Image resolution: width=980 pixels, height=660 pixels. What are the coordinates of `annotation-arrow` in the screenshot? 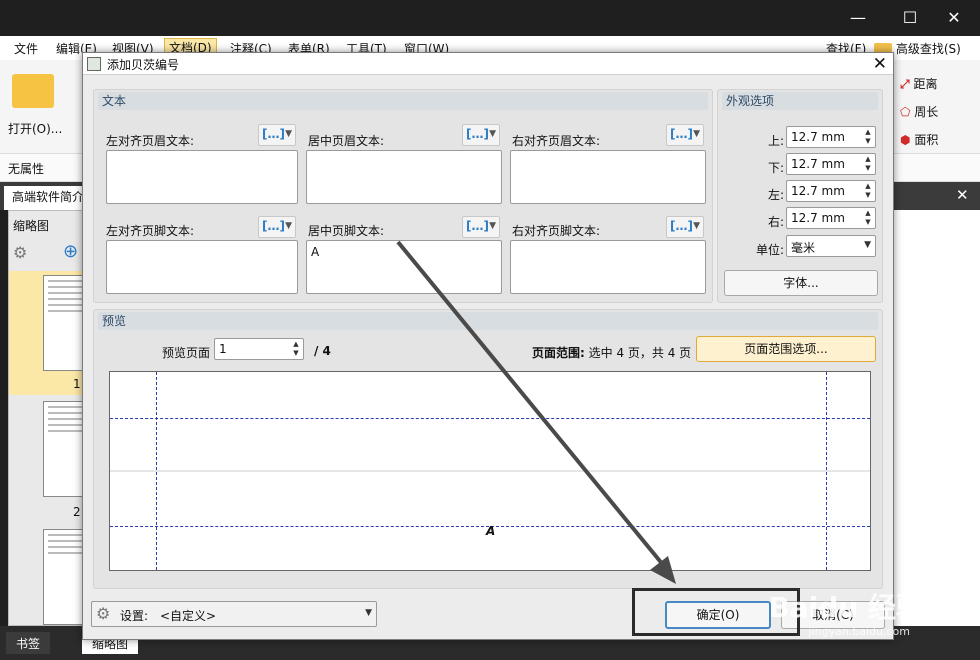 It's located at (536, 412).